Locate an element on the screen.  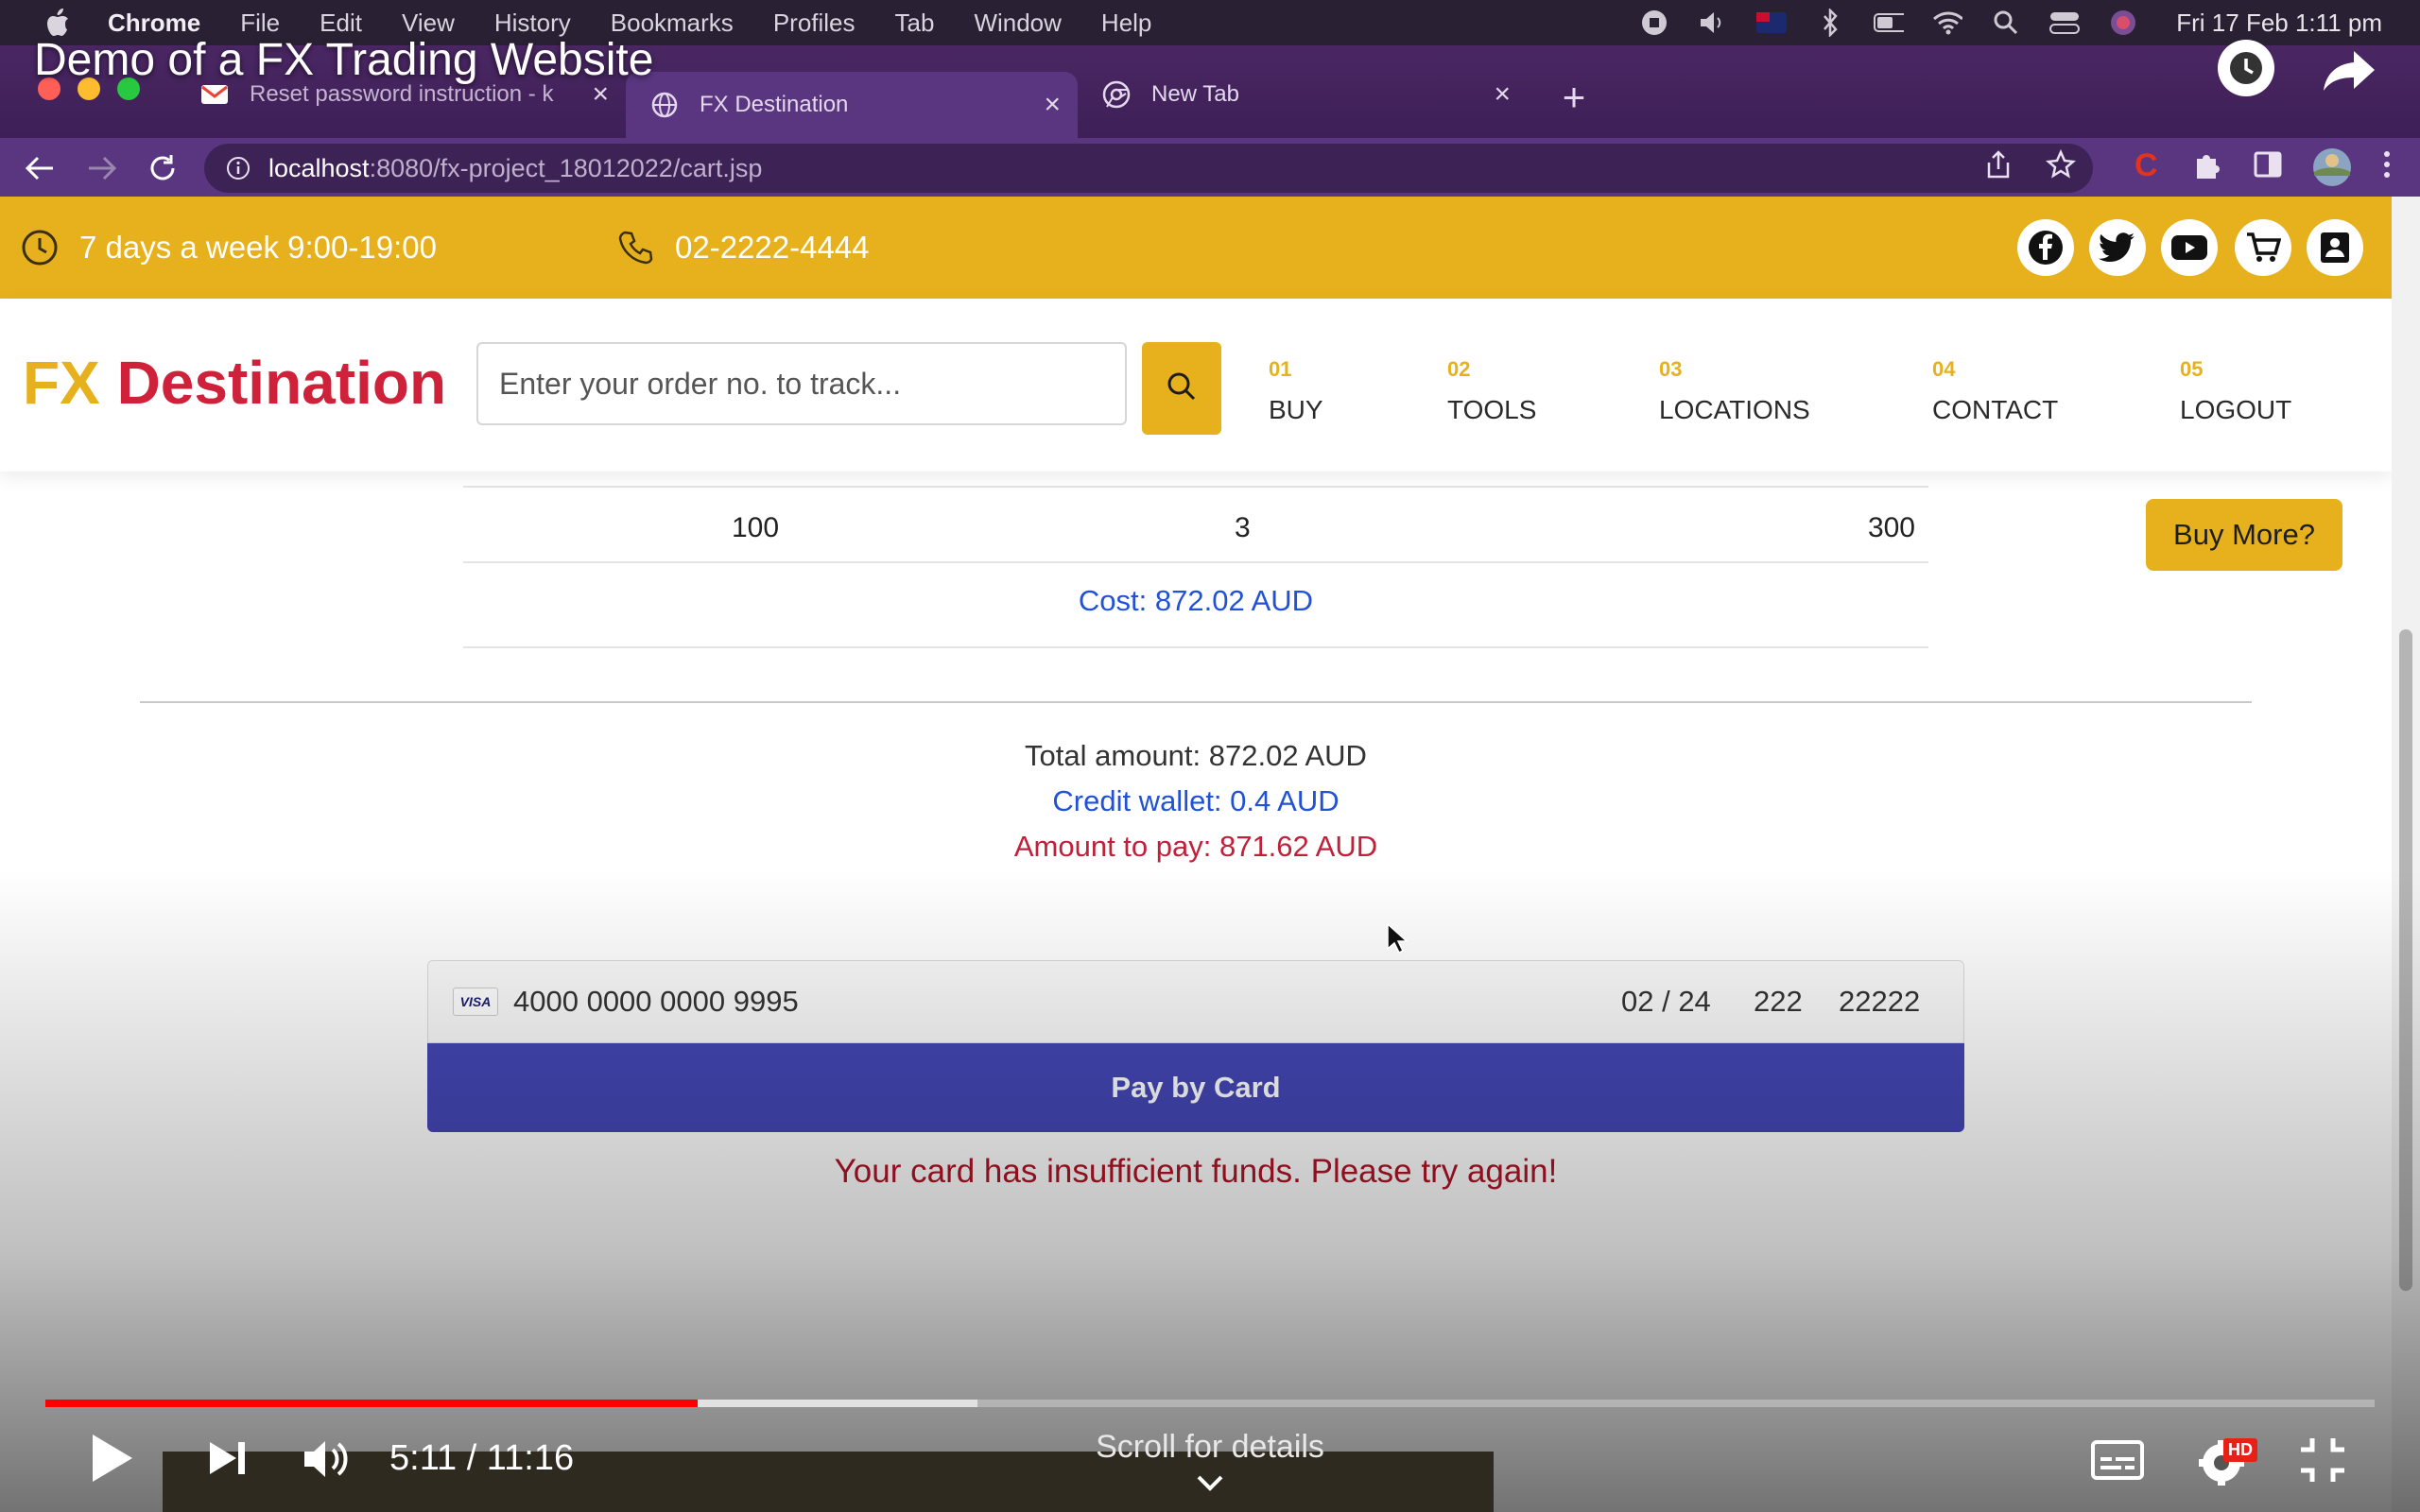
page-scrollbar is located at coordinates (2406, 854).